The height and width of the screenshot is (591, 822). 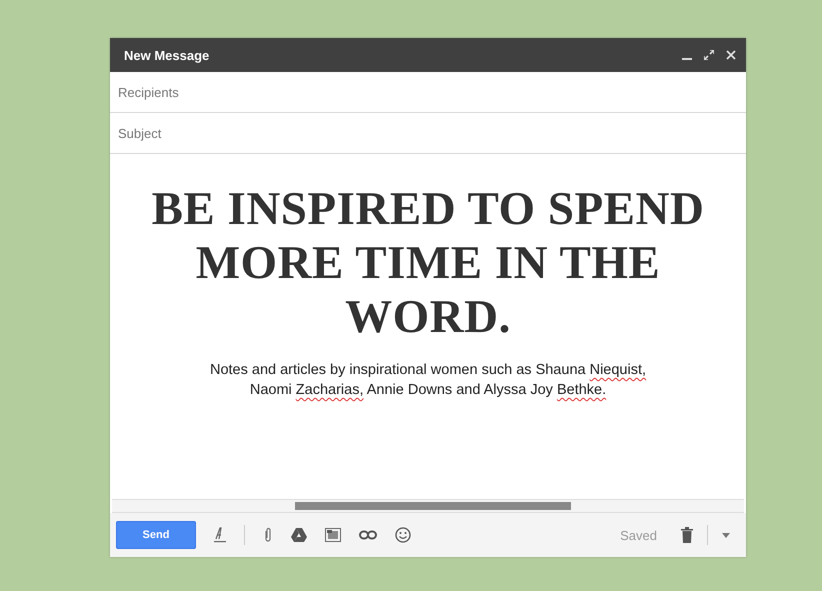 I want to click on smiley-icon, so click(x=403, y=535).